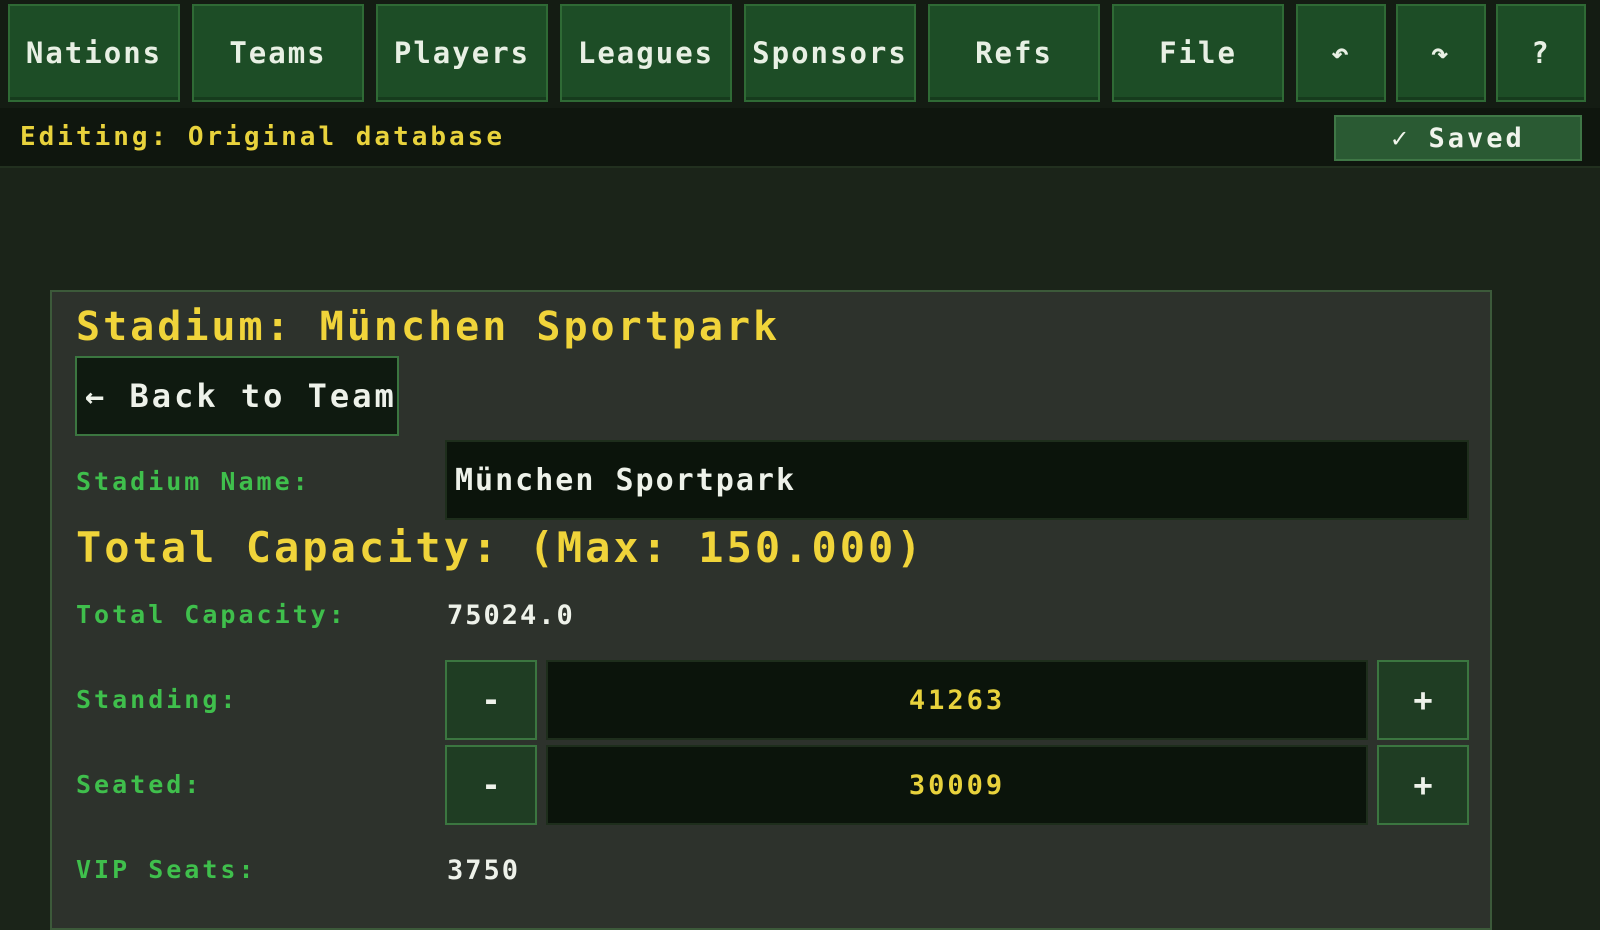  I want to click on stadium-title: Stadium: München Sportpark, so click(428, 327).